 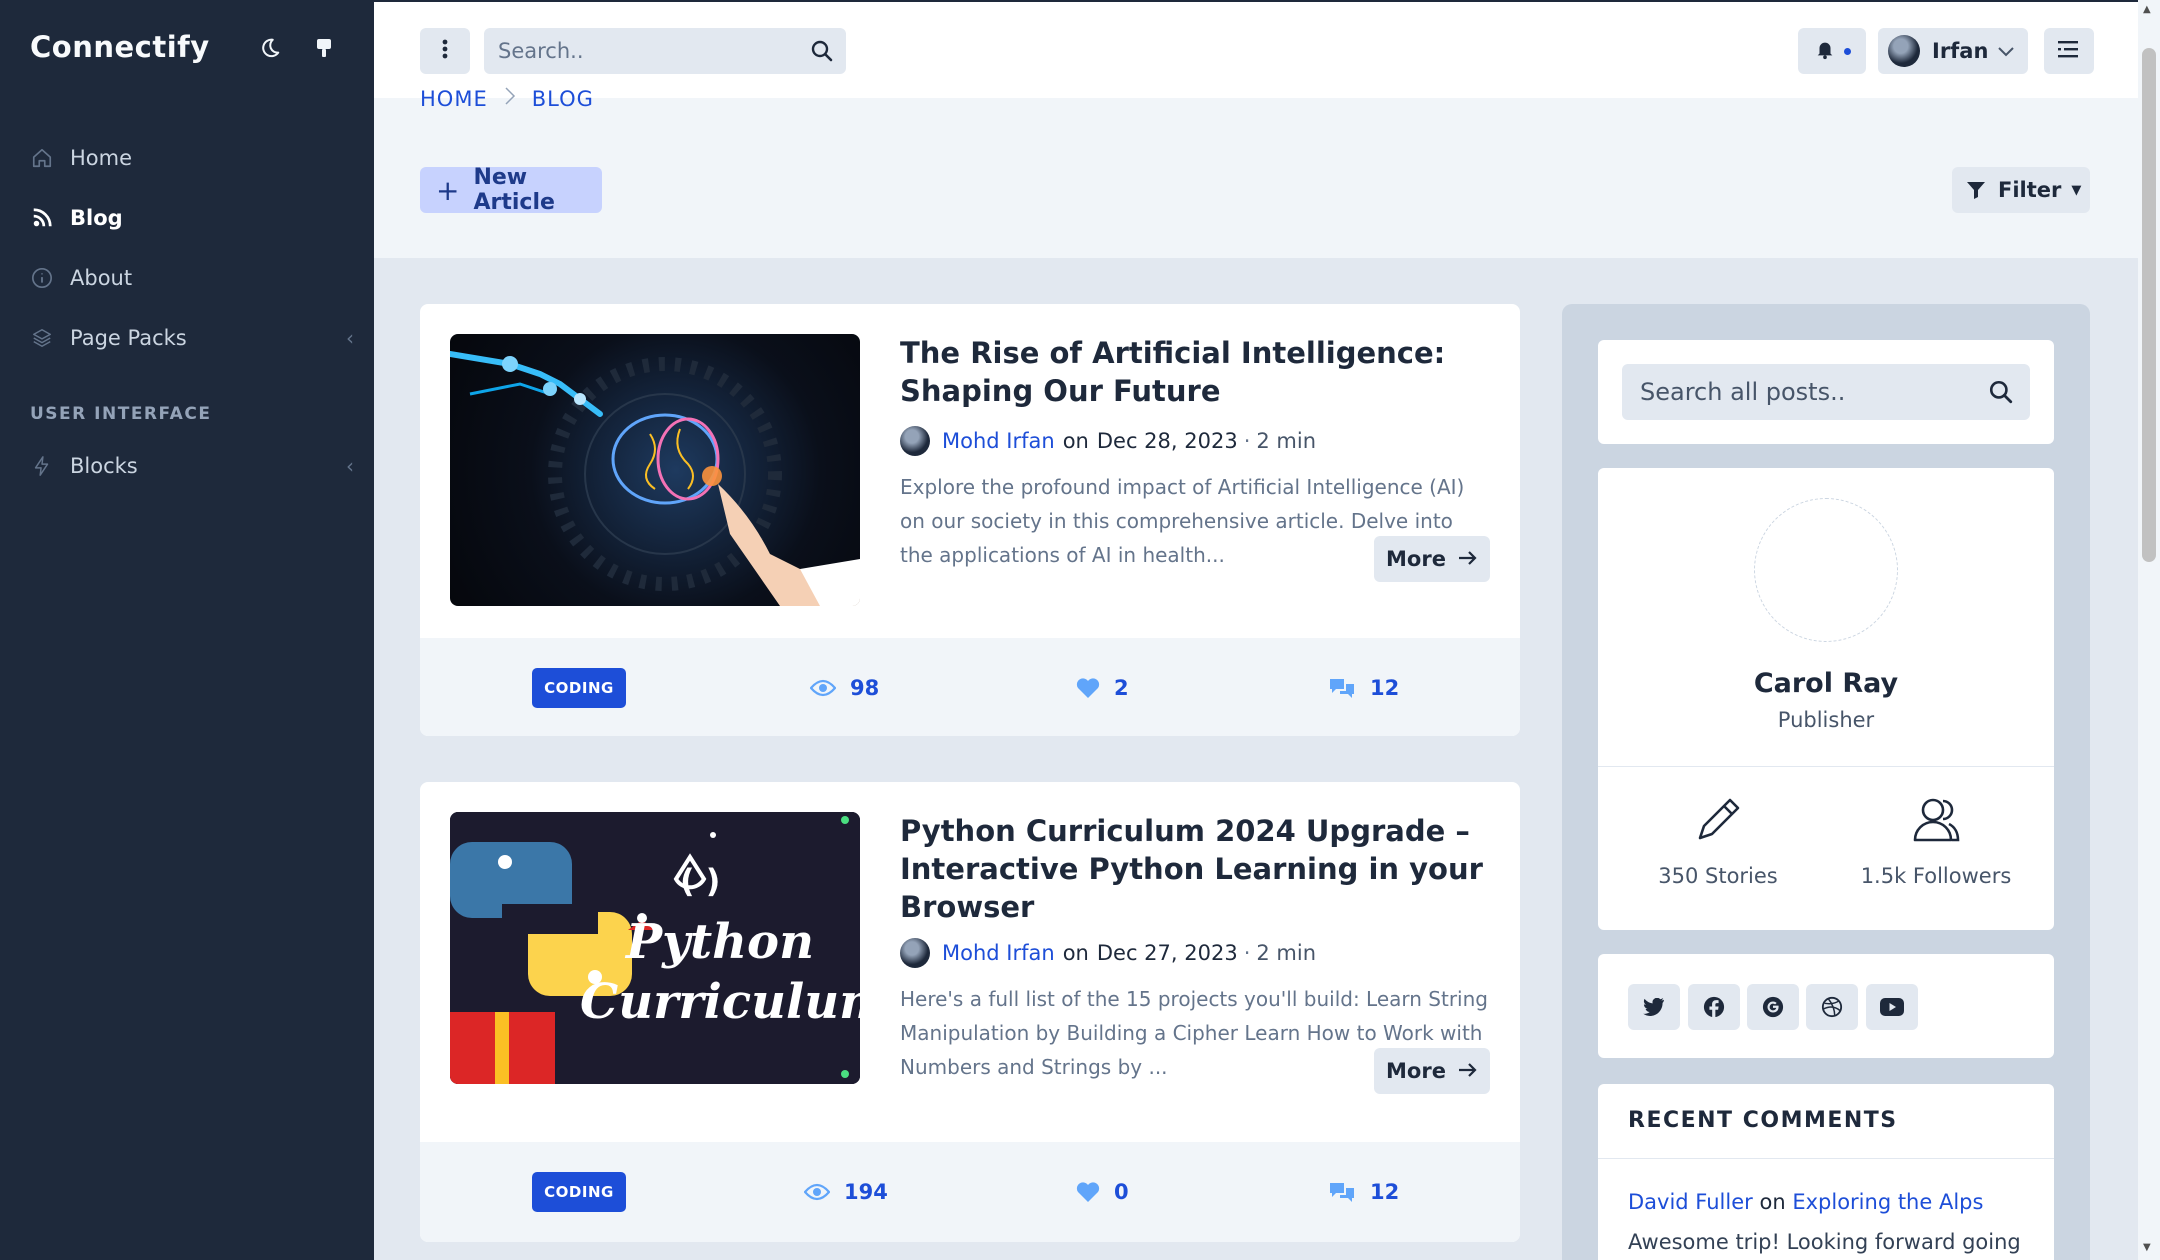 What do you see at coordinates (1892, 1007) in the screenshot?
I see `youtube-icon` at bounding box center [1892, 1007].